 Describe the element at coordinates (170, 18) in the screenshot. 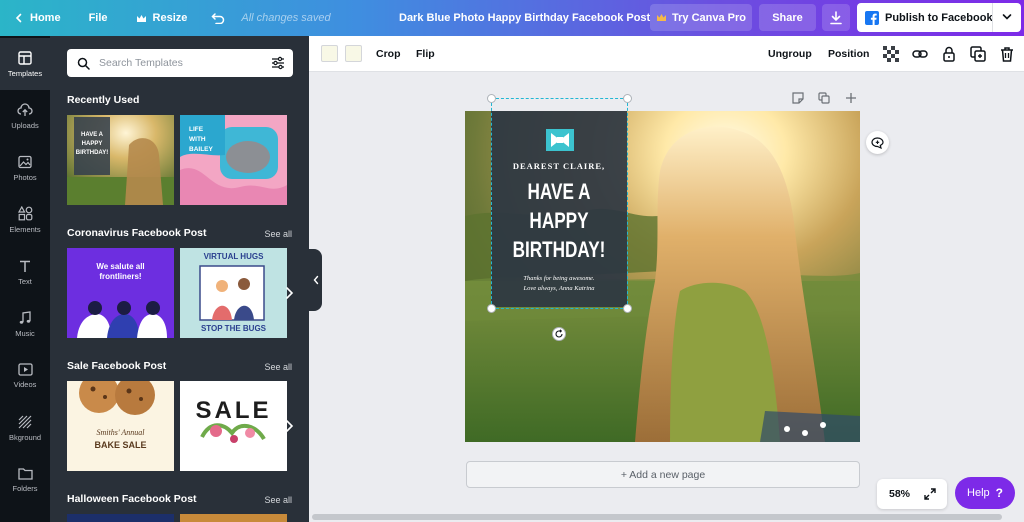

I see `resize-label: Resize` at that location.